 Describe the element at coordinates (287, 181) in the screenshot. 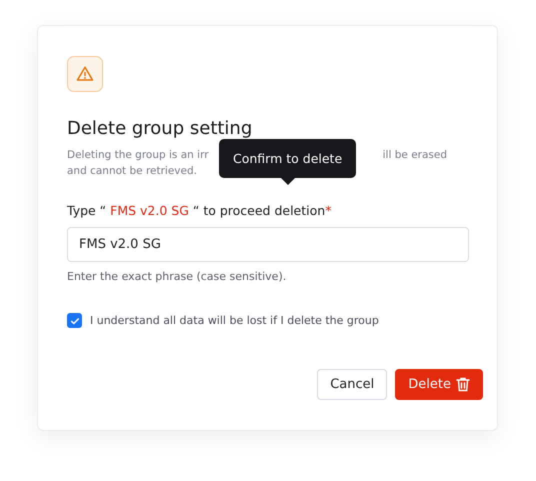

I see `tooltip-pointer` at that location.